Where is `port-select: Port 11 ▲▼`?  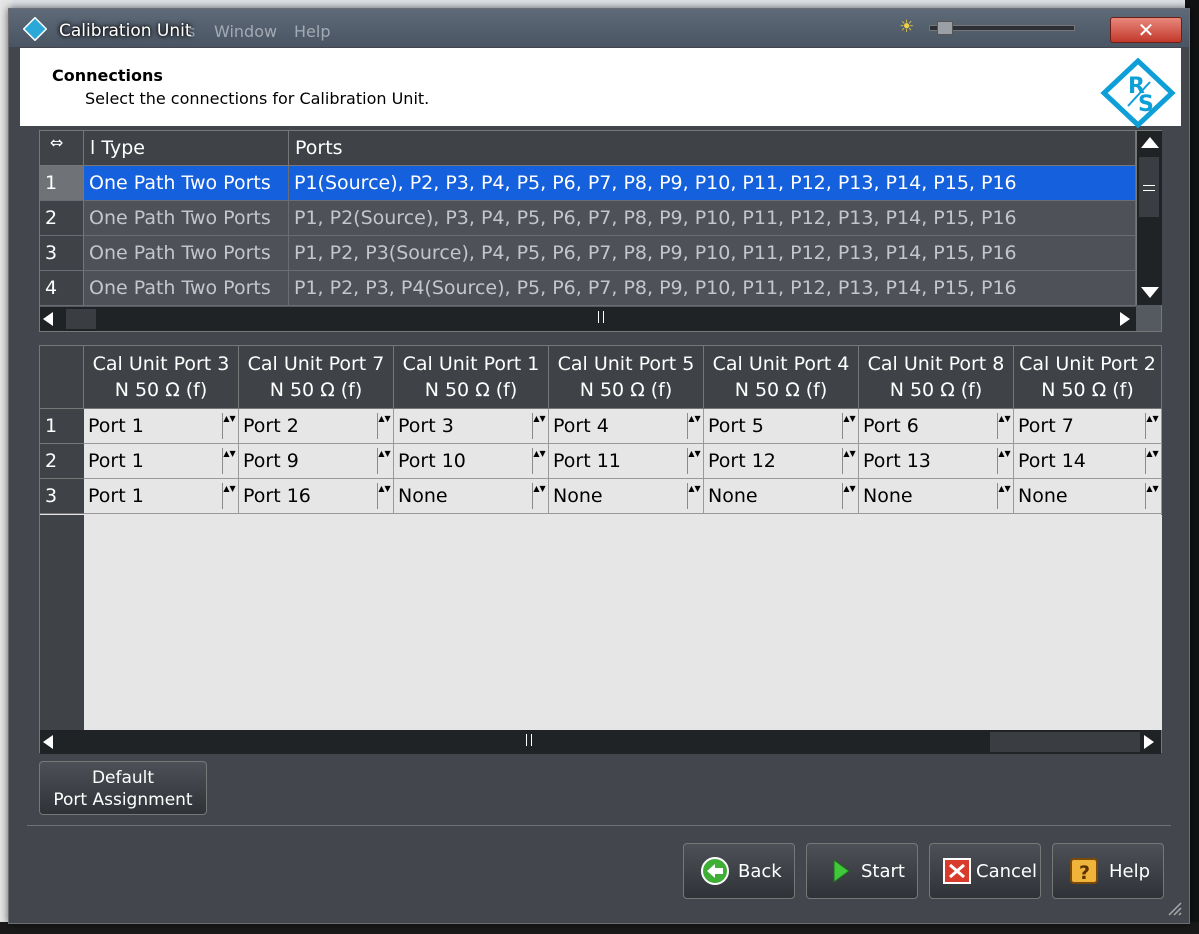
port-select: Port 11 ▲▼ is located at coordinates (626, 461).